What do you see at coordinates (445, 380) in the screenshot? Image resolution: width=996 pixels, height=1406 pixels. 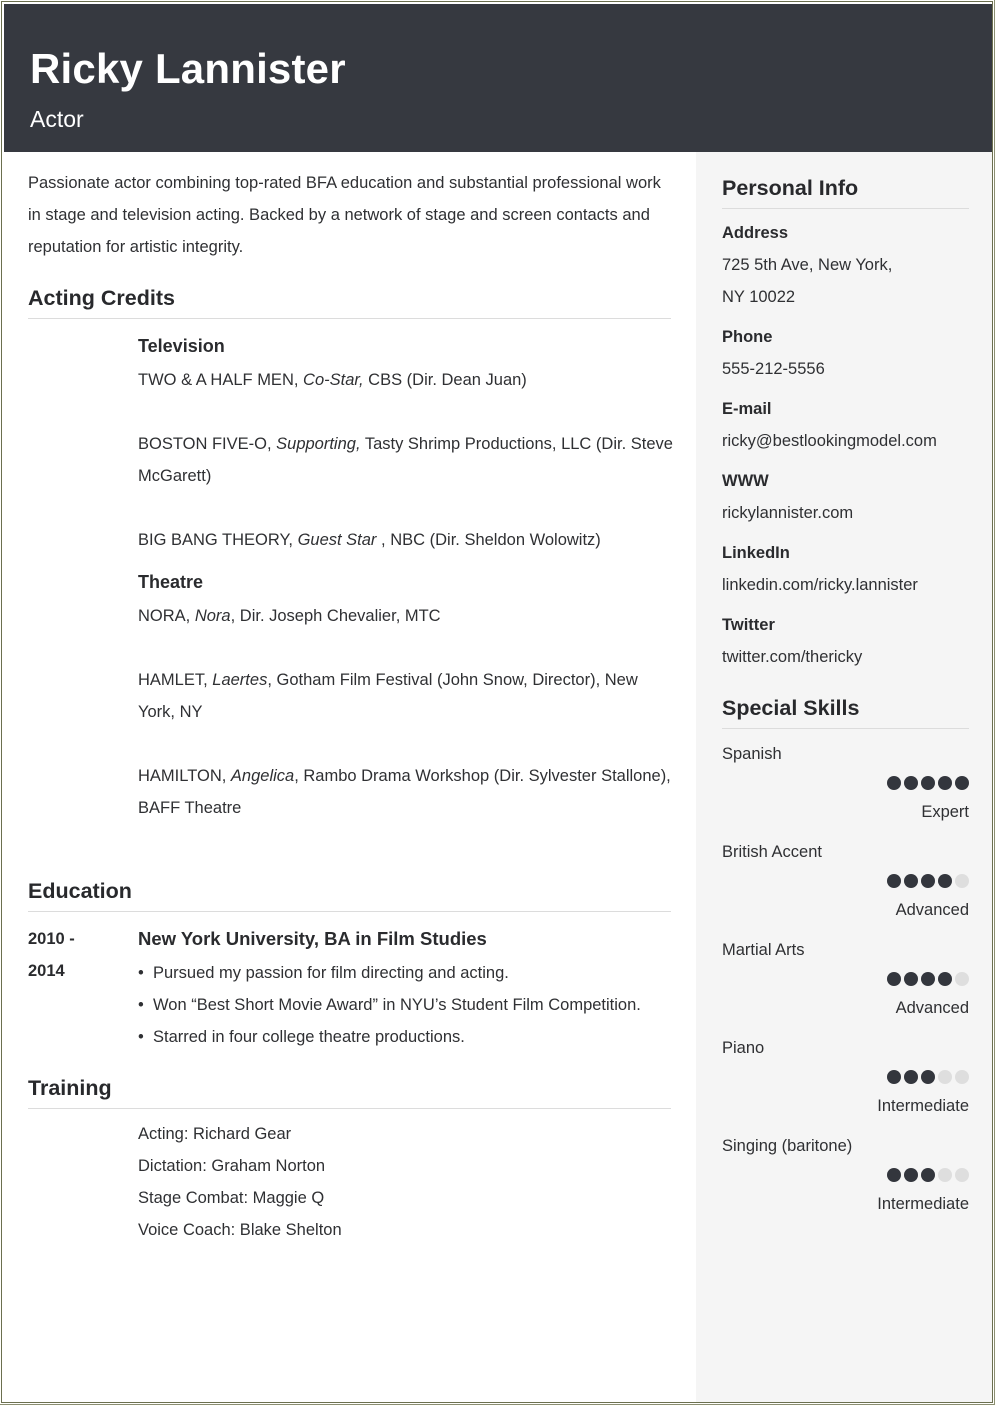 I see `credit-details: CBS (Dir. Dean Juan)` at bounding box center [445, 380].